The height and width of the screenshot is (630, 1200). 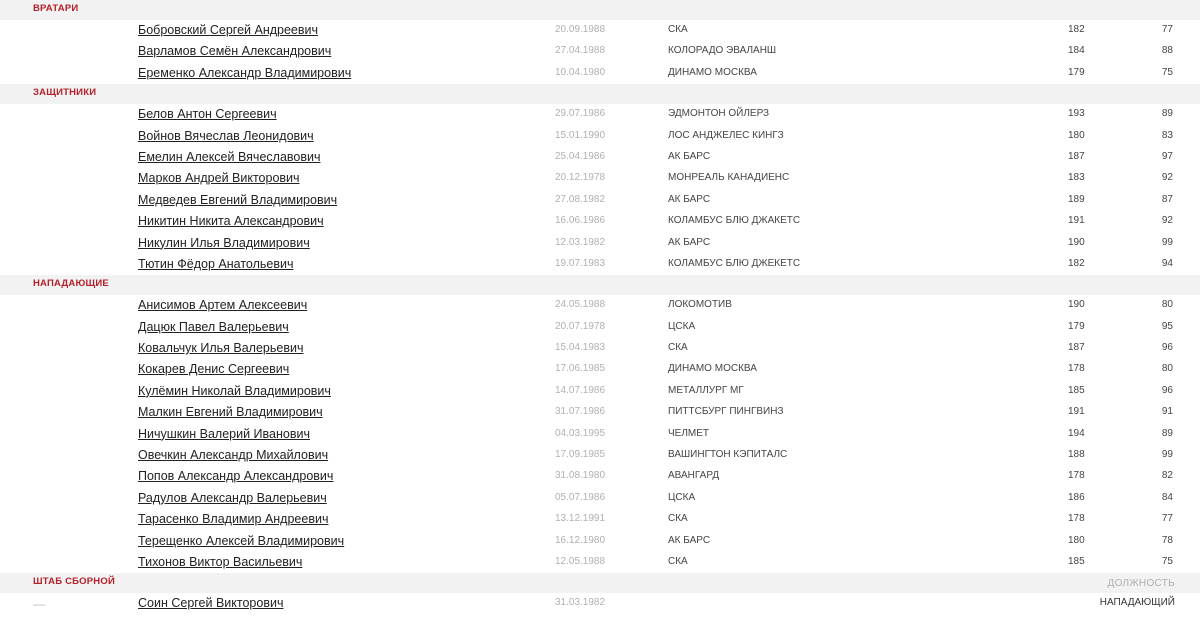 I want to click on player-height: 183, so click(x=1076, y=178).